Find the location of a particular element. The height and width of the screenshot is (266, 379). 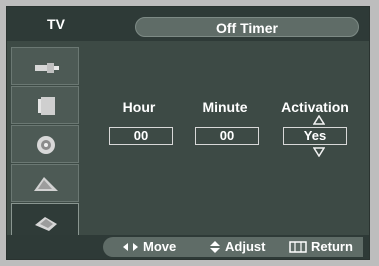

activation-down-arrow-icon is located at coordinates (319, 152).